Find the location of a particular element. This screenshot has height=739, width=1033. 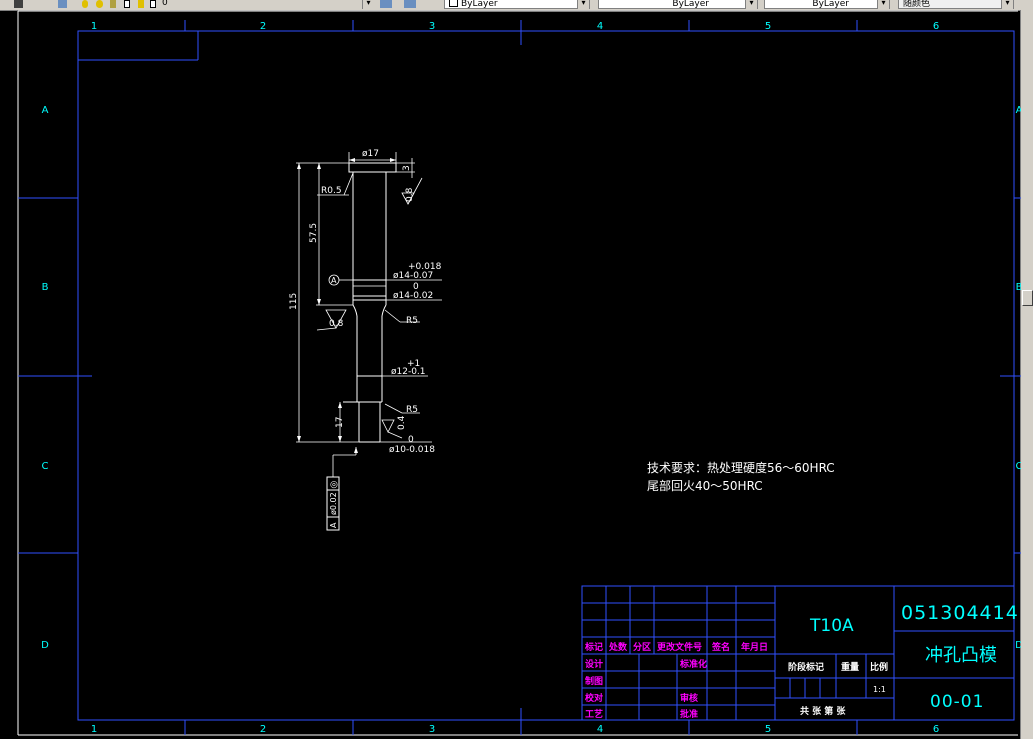

tb-scale-label: 比例 is located at coordinates (879, 667).